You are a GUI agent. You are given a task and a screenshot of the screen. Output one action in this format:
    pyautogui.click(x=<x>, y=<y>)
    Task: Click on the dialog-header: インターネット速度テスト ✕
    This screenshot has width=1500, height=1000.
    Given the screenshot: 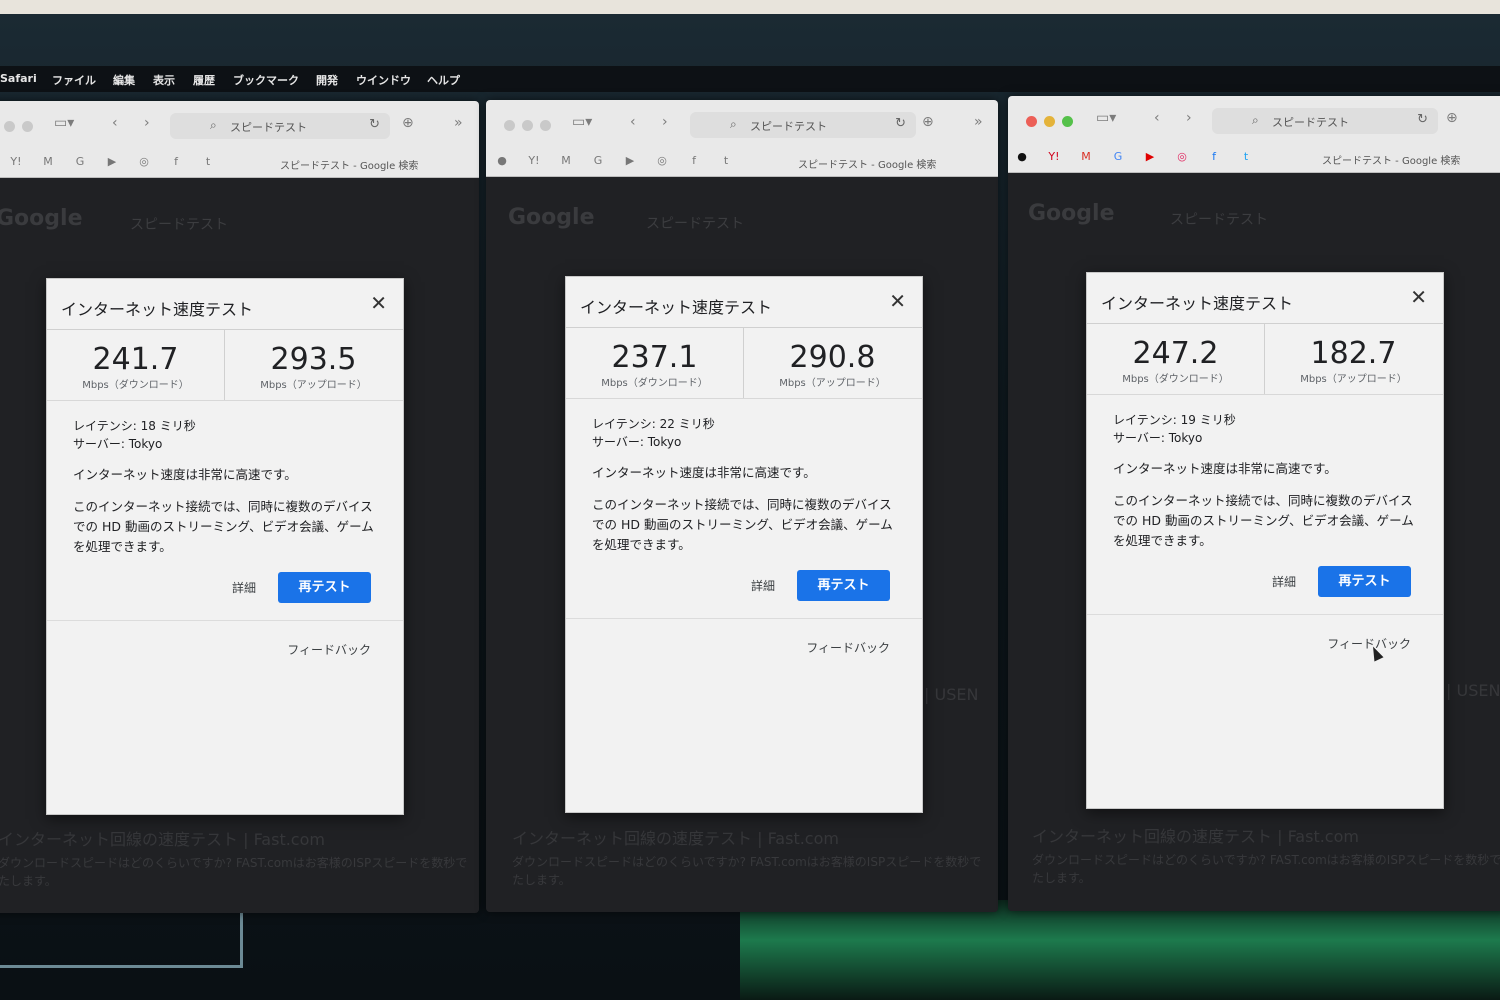 What is the action you would take?
    pyautogui.click(x=1265, y=298)
    